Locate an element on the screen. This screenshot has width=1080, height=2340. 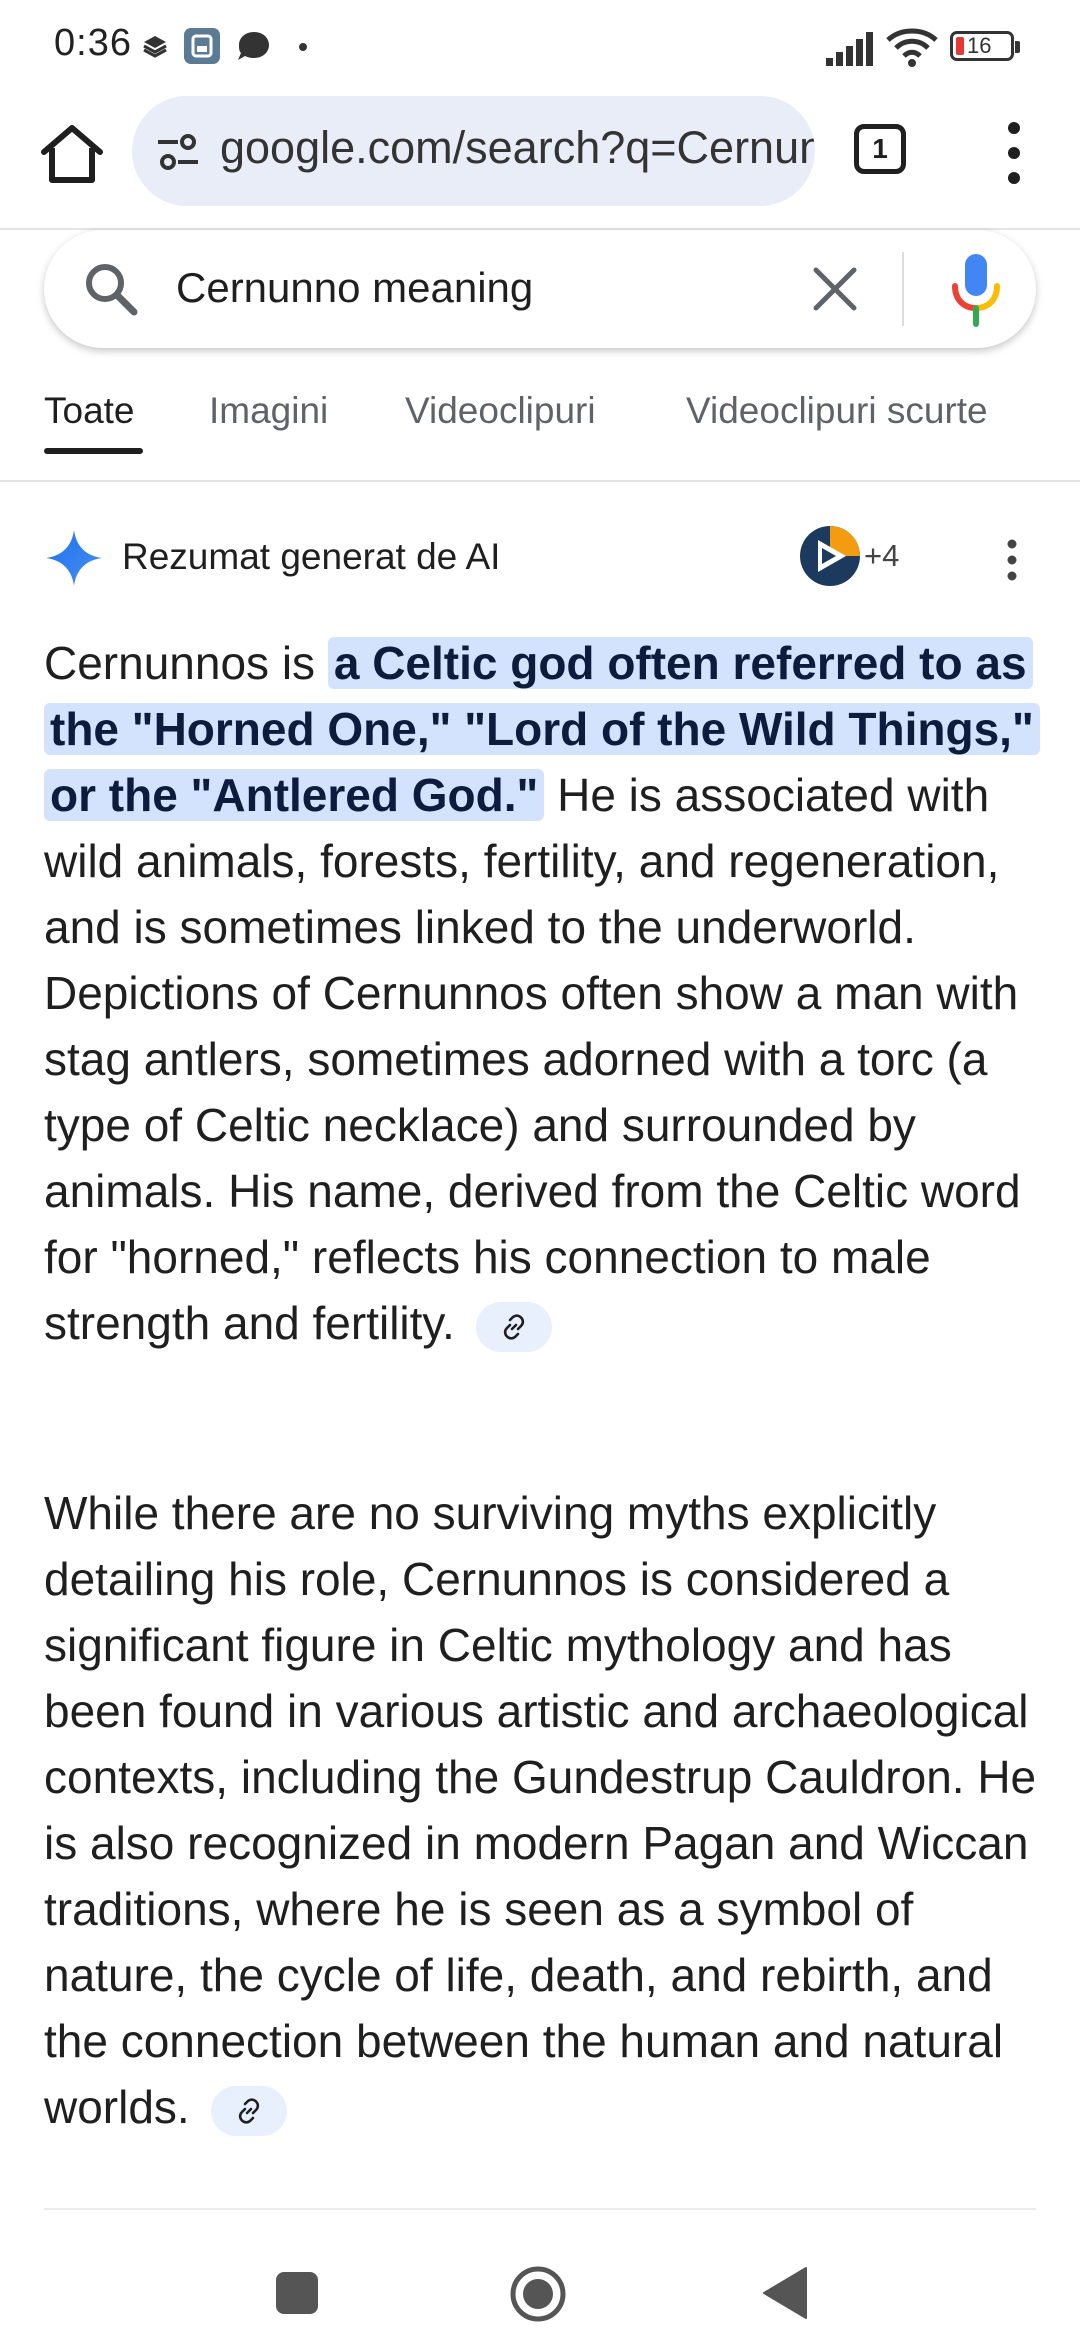
home-icon is located at coordinates (72, 154).